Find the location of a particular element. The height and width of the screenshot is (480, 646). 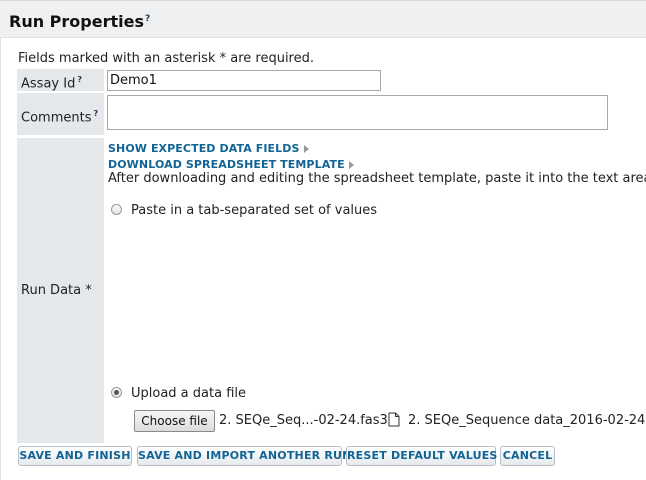

assay-id-label: Assay Id? is located at coordinates (60, 80).